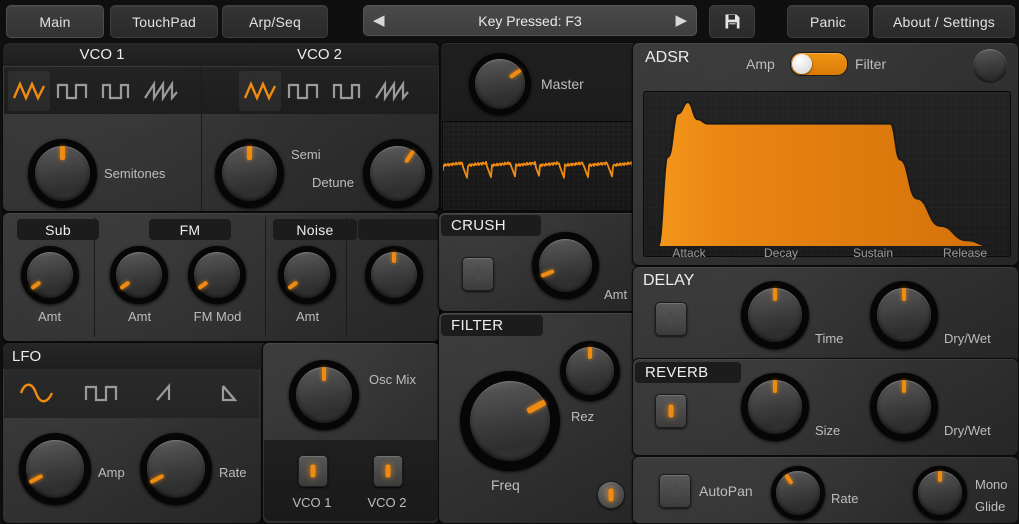 Image resolution: width=1019 pixels, height=524 pixels. What do you see at coordinates (828, 21) in the screenshot?
I see `panic-button: Panic` at bounding box center [828, 21].